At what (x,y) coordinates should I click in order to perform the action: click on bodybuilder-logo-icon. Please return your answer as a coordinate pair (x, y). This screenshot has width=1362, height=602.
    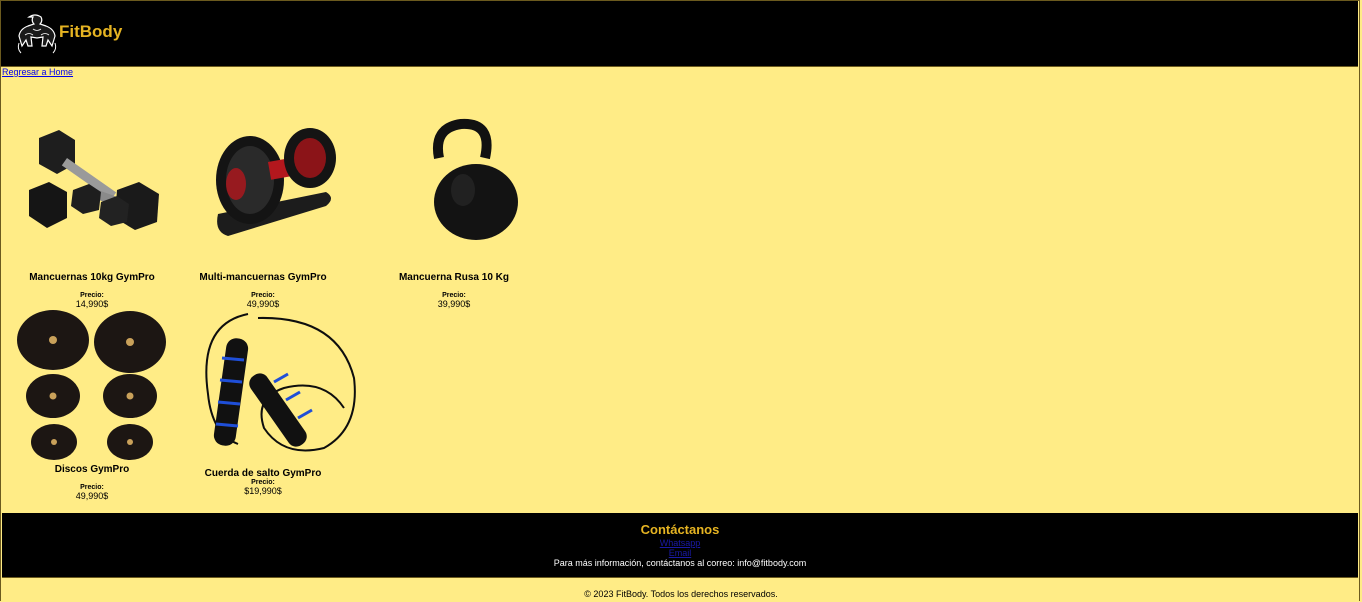
    Looking at the image, I should click on (37, 34).